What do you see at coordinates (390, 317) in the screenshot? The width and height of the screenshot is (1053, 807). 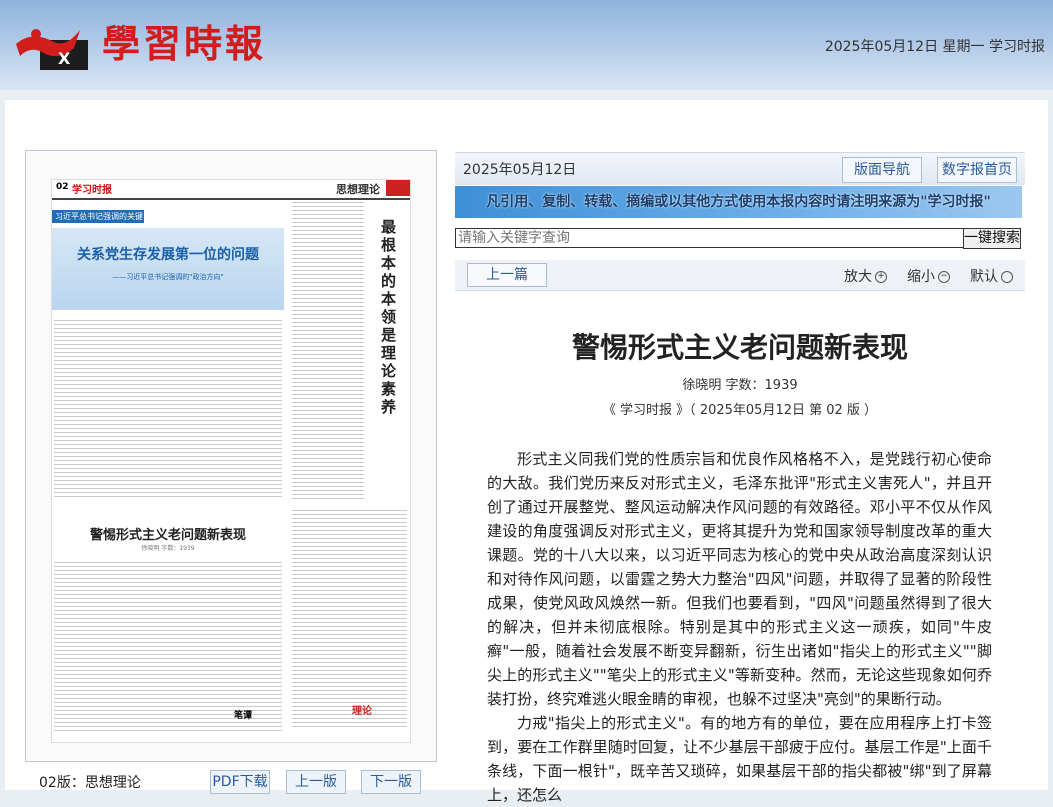 I see `side-article-title: 最根本的本领是理论素养` at bounding box center [390, 317].